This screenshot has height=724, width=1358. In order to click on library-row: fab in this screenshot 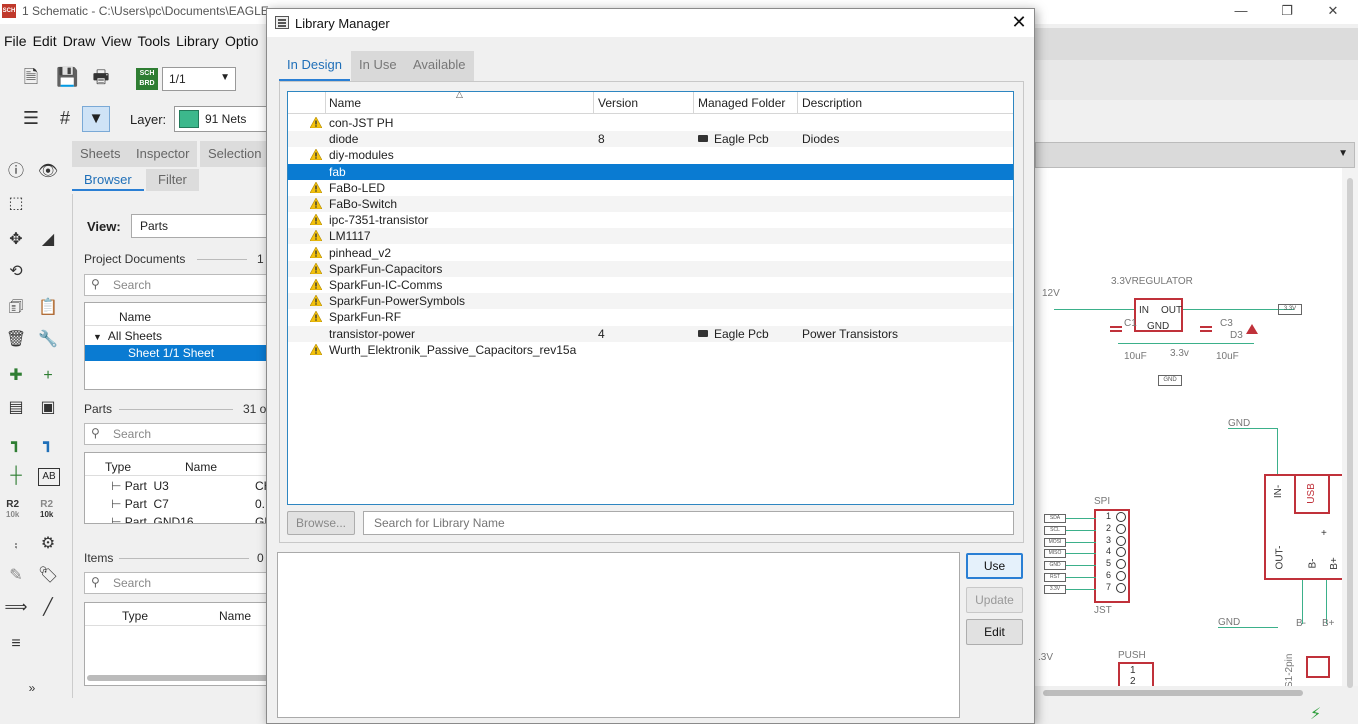, I will do `click(650, 171)`.